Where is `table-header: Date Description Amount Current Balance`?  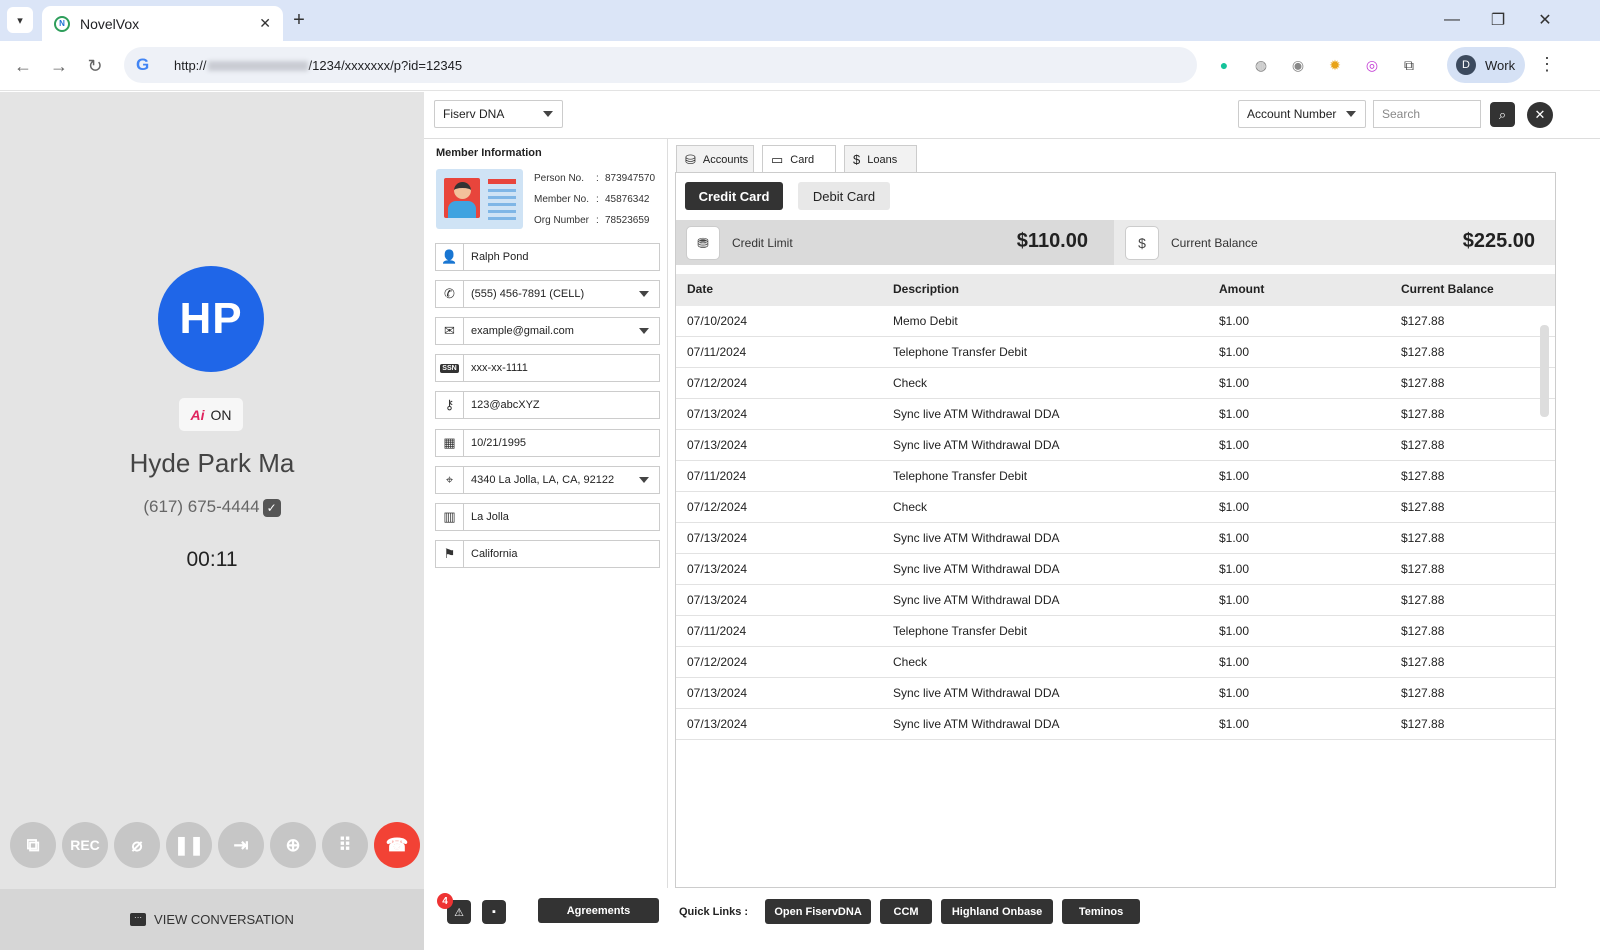
table-header: Date Description Amount Current Balance is located at coordinates (1115, 290).